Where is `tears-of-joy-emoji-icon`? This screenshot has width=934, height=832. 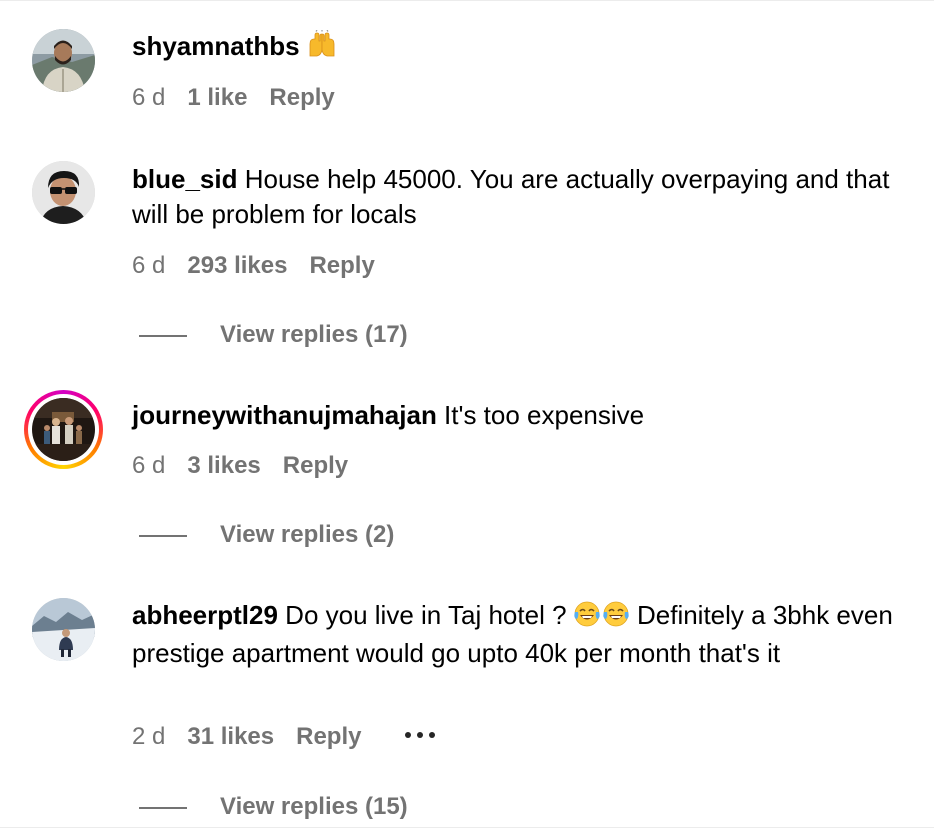 tears-of-joy-emoji-icon is located at coordinates (602, 618).